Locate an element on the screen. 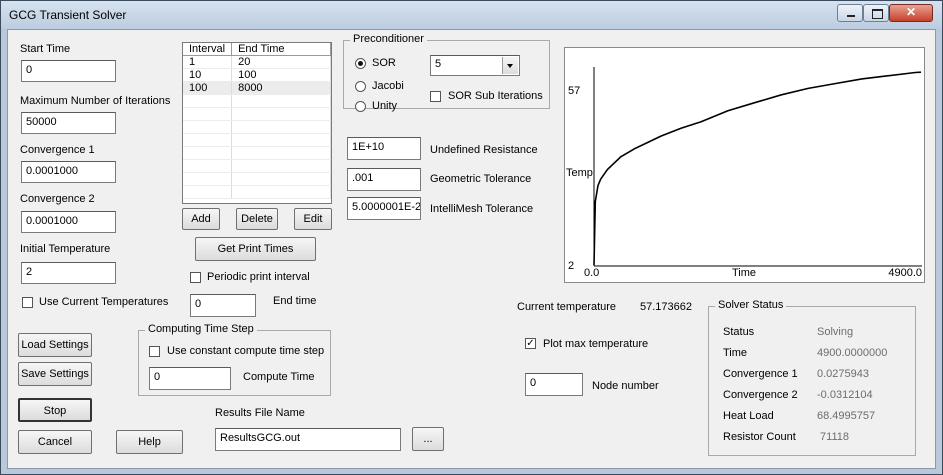 The width and height of the screenshot is (943, 475). max-iterations-input: 50000 is located at coordinates (68, 123).